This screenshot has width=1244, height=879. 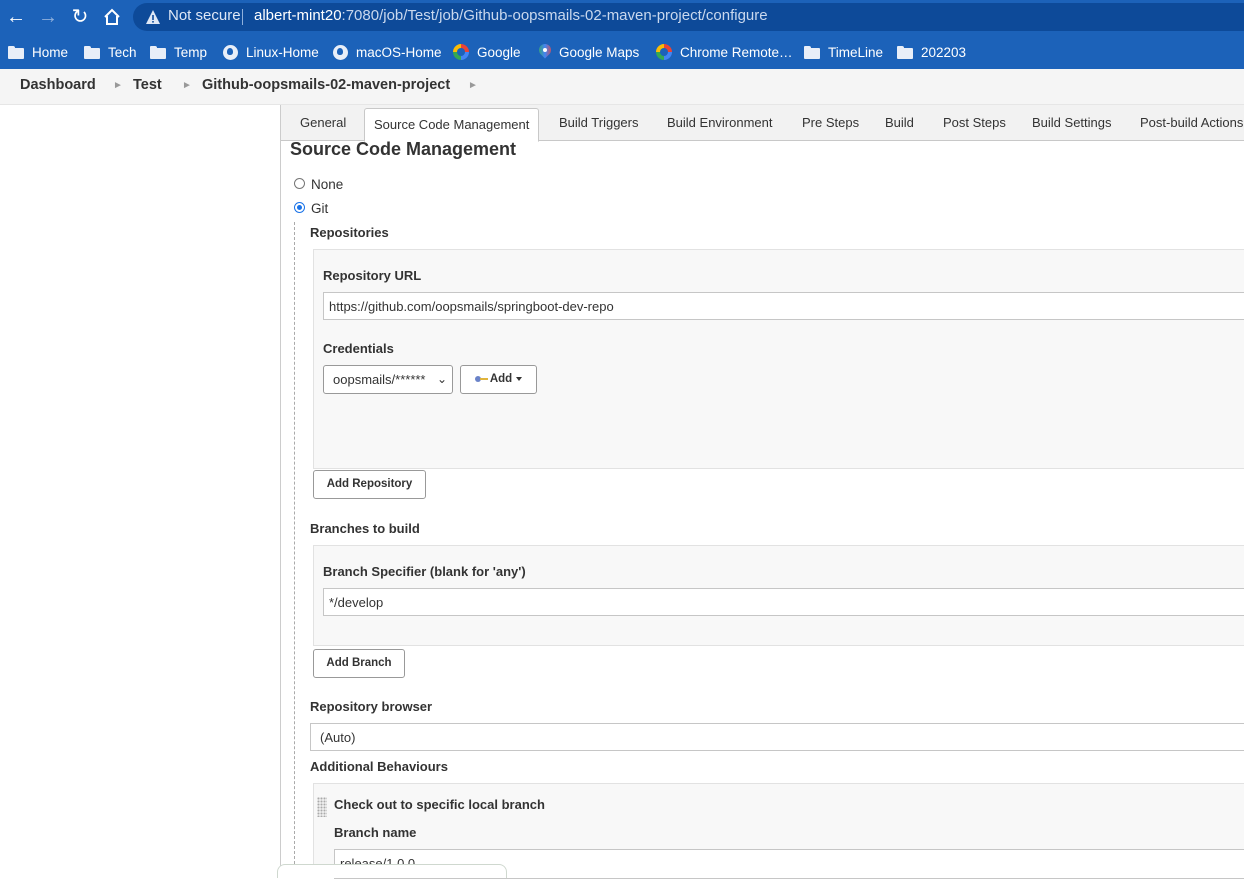 I want to click on warning-icon, so click(x=153, y=17).